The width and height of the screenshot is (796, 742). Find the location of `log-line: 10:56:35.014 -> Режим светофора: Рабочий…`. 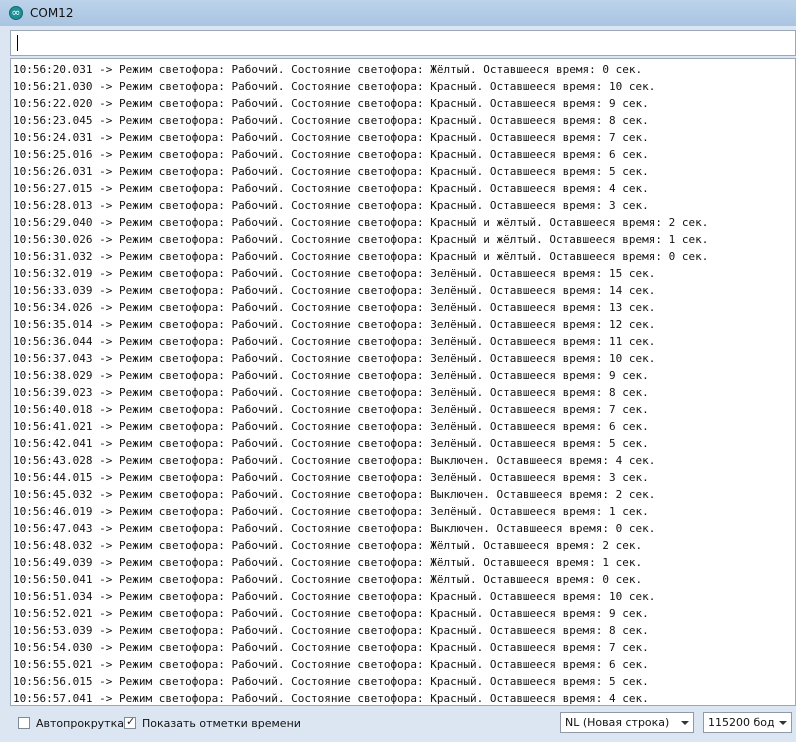

log-line: 10:56:35.014 -> Режим светофора: Рабочий… is located at coordinates (334, 324).